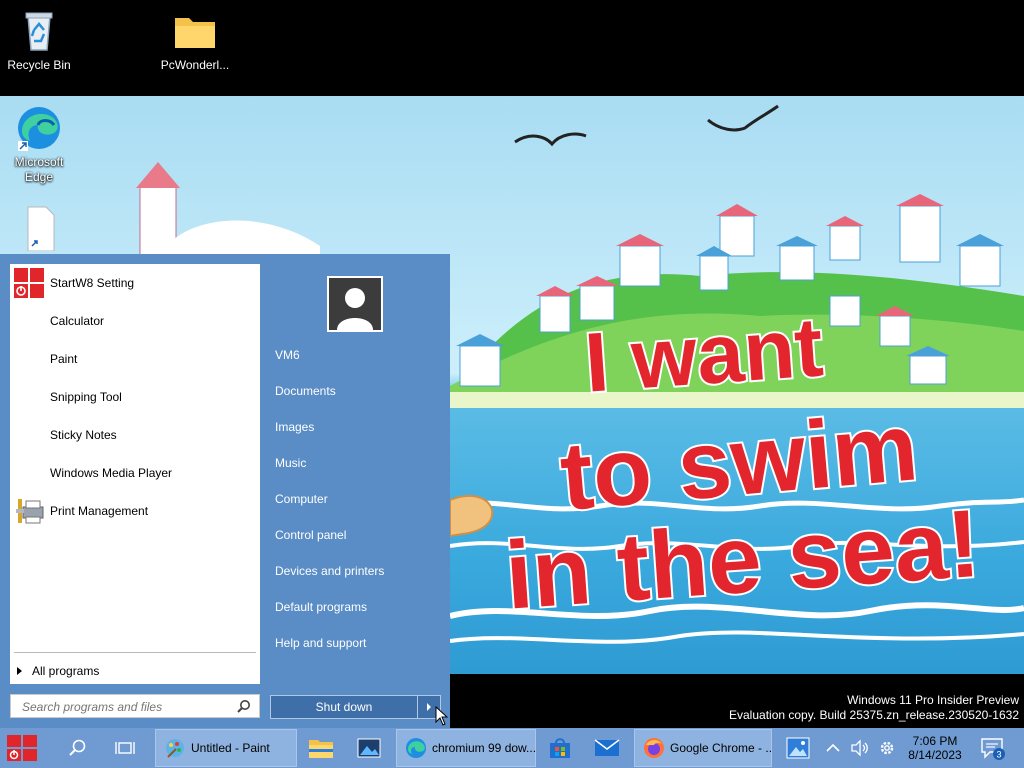 The height and width of the screenshot is (768, 1024). I want to click on taskbar-app-paint: Untitled - Paint, so click(226, 748).